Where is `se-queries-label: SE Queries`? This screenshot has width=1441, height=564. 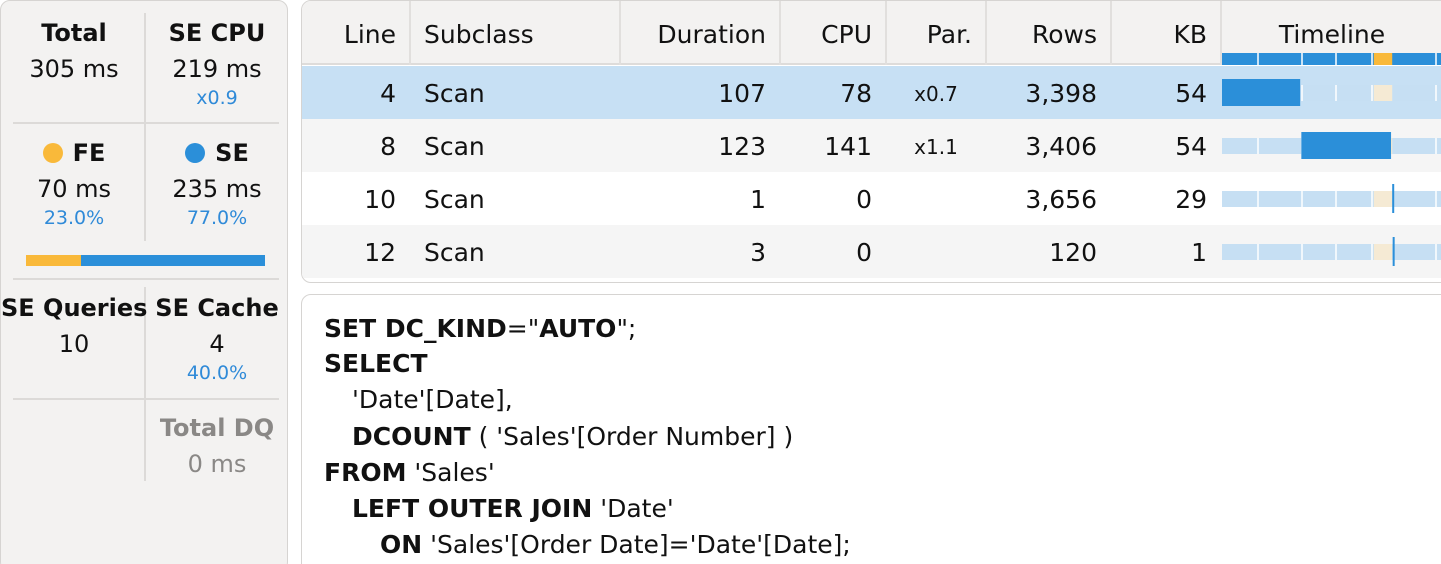
se-queries-label: SE Queries is located at coordinates (74, 308).